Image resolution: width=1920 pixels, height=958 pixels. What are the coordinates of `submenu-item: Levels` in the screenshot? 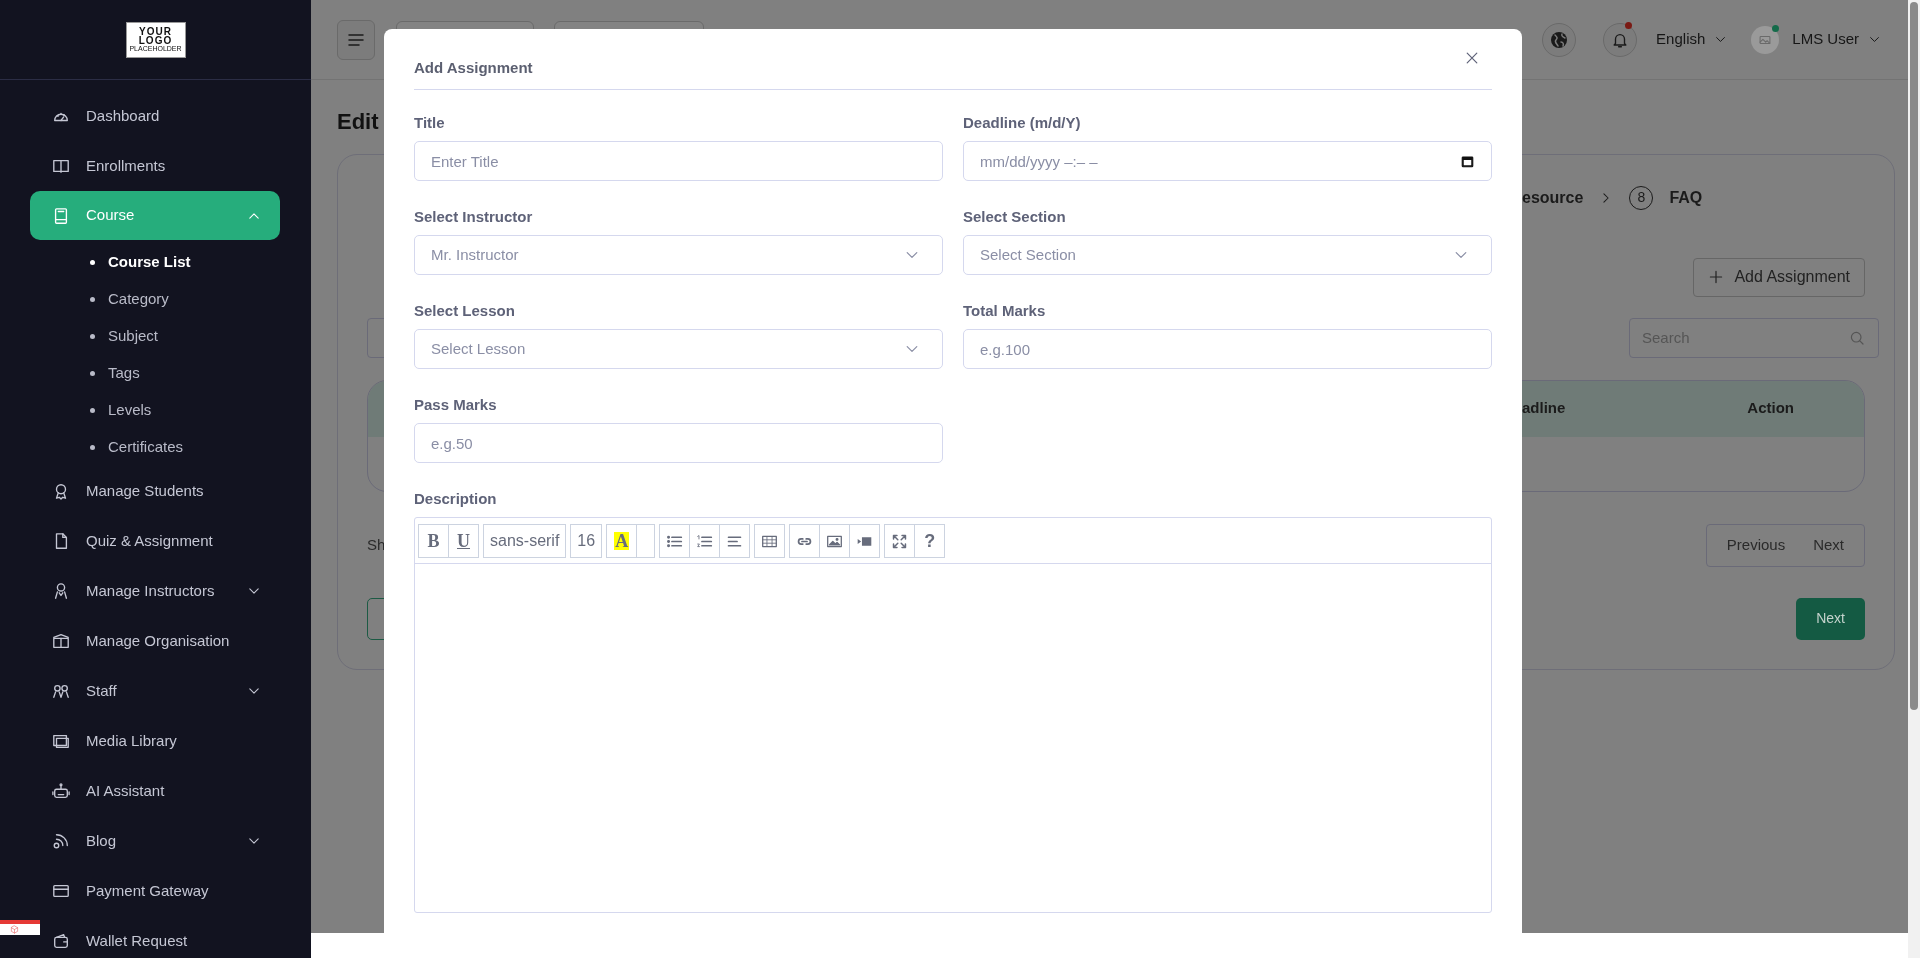 It's located at (155, 410).